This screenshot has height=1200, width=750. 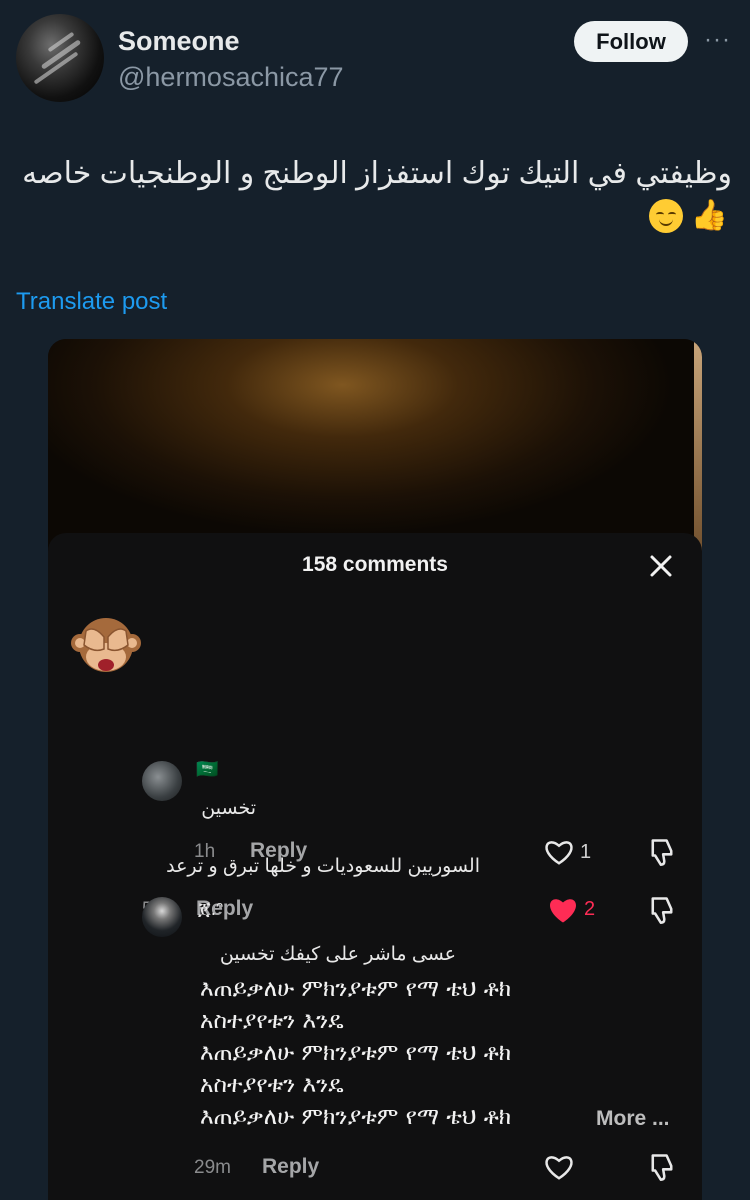 What do you see at coordinates (210, 910) in the screenshot?
I see `commenter-username: ጀ.ᵔ` at bounding box center [210, 910].